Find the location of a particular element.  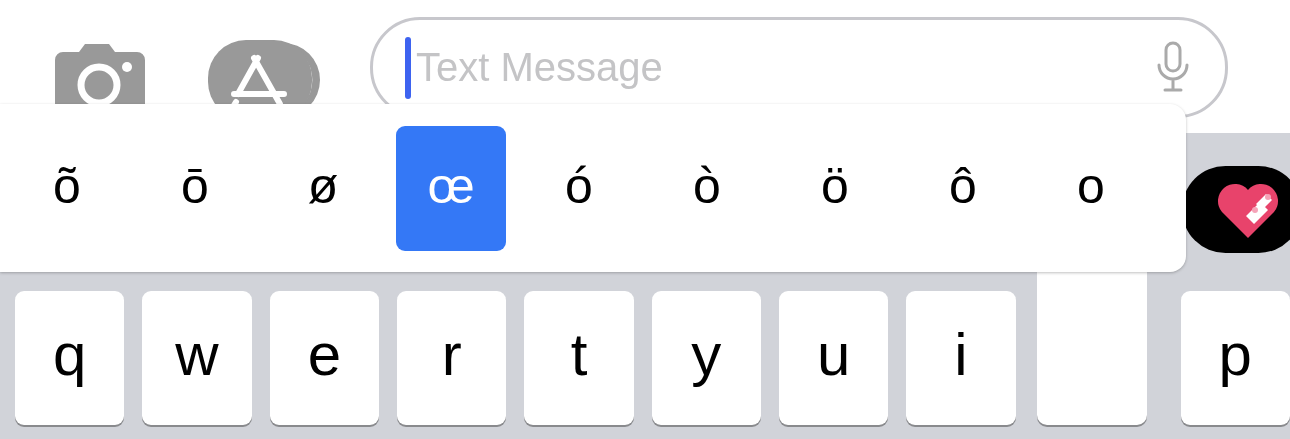

text-cursor is located at coordinates (408, 68).